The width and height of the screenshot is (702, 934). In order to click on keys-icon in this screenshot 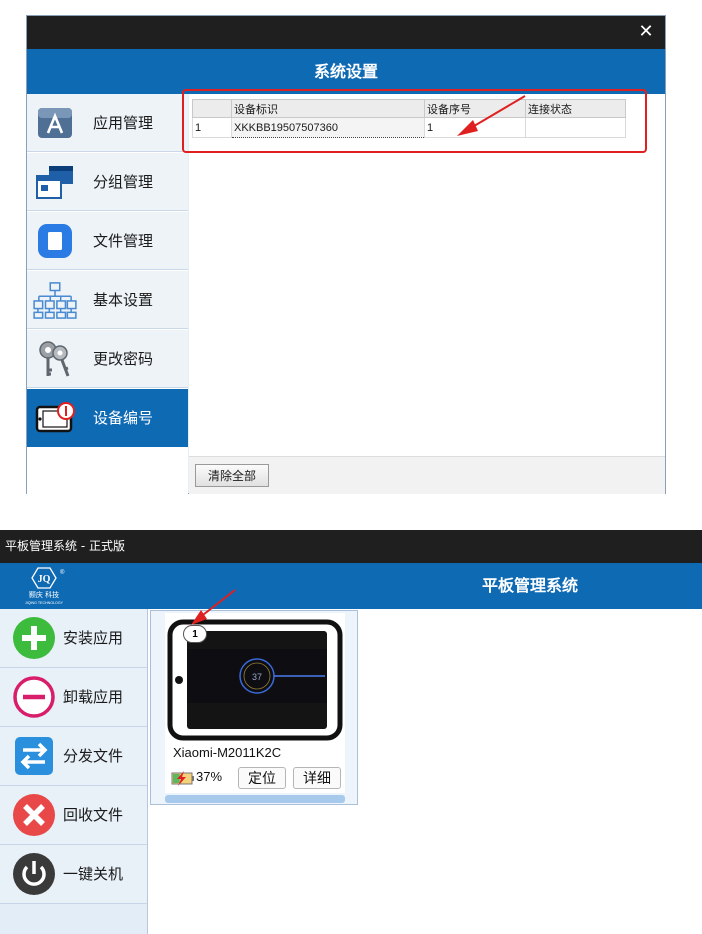, I will do `click(54, 359)`.